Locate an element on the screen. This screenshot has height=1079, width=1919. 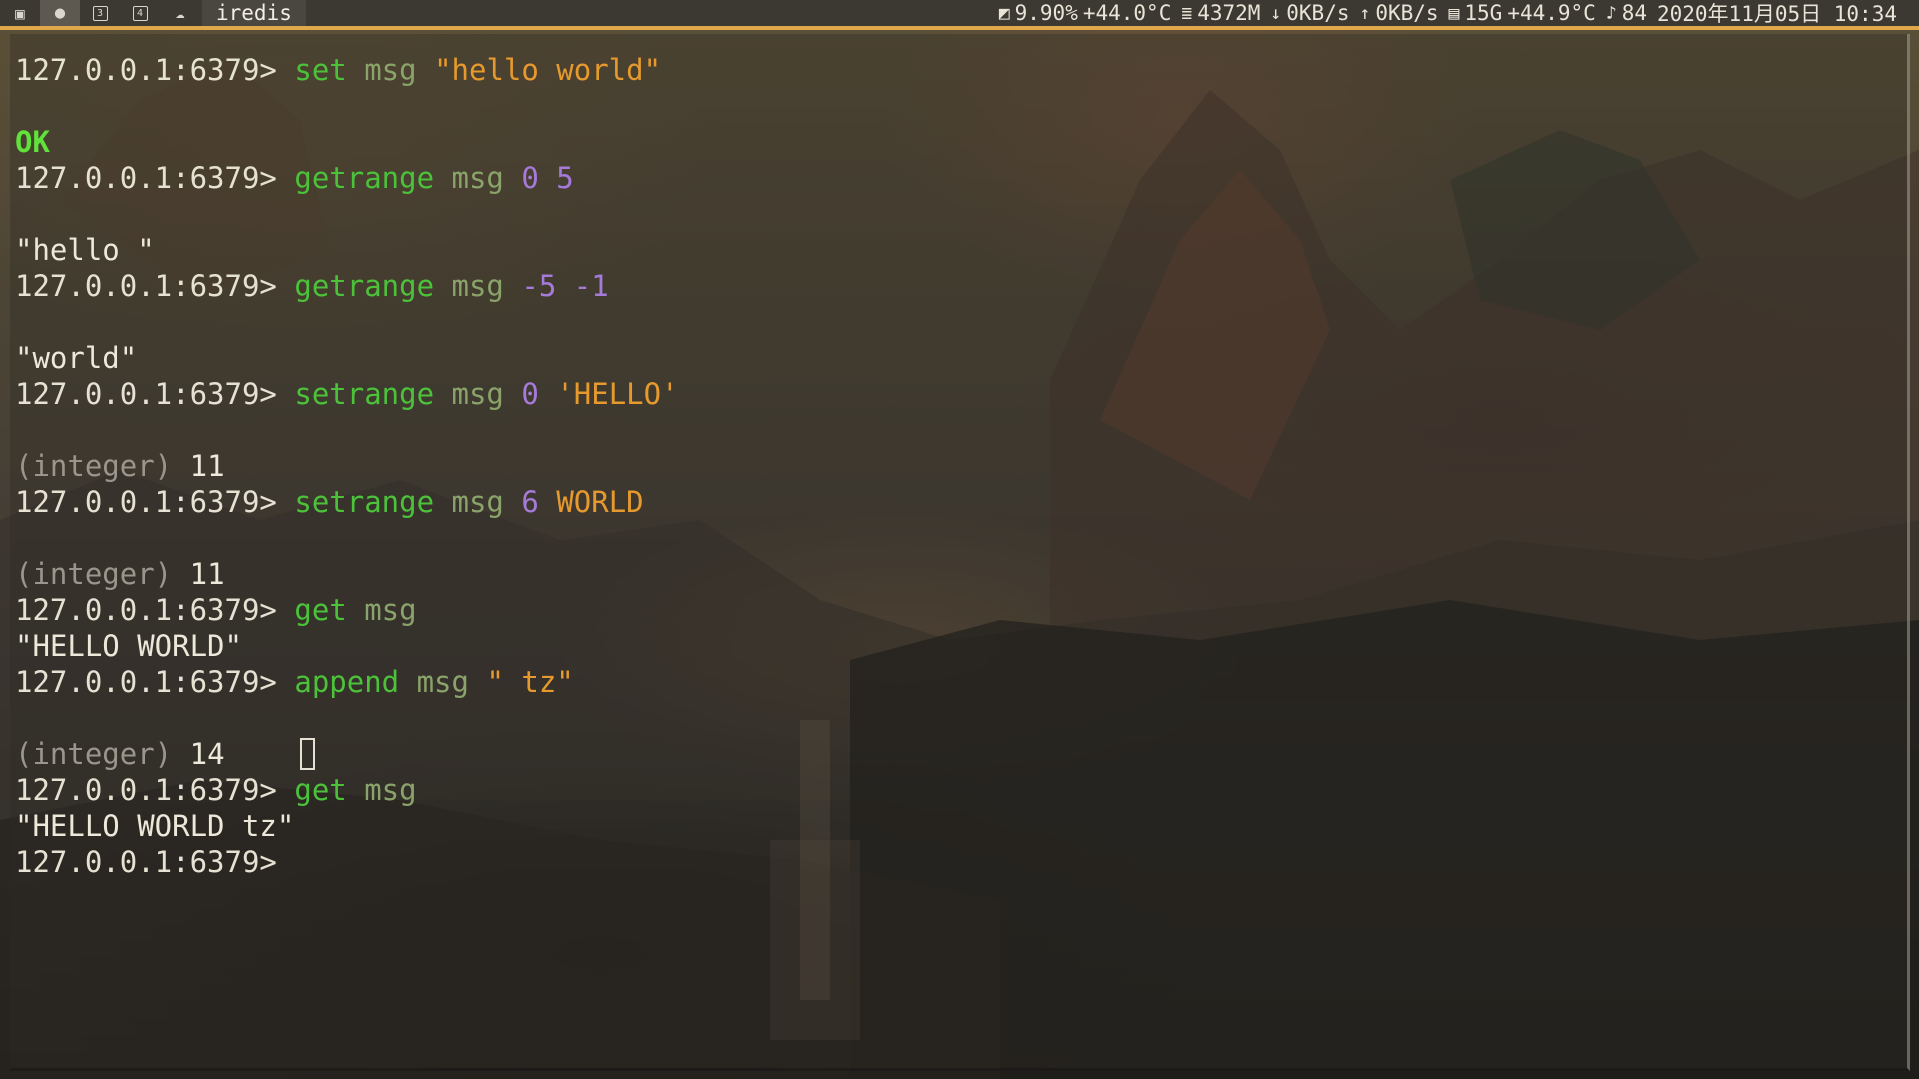
terminal-text-str: WORLD is located at coordinates (600, 502).